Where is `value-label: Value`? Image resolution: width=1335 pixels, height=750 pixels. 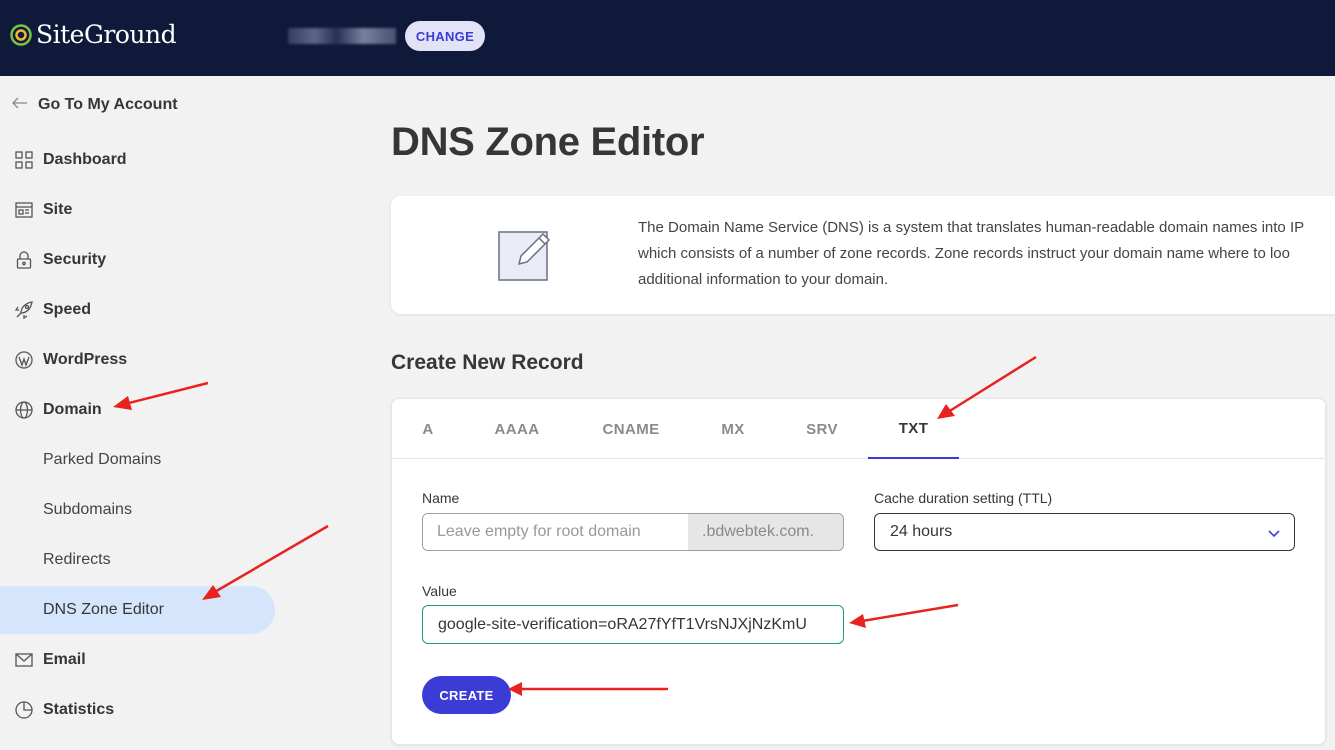
value-label: Value is located at coordinates (439, 591).